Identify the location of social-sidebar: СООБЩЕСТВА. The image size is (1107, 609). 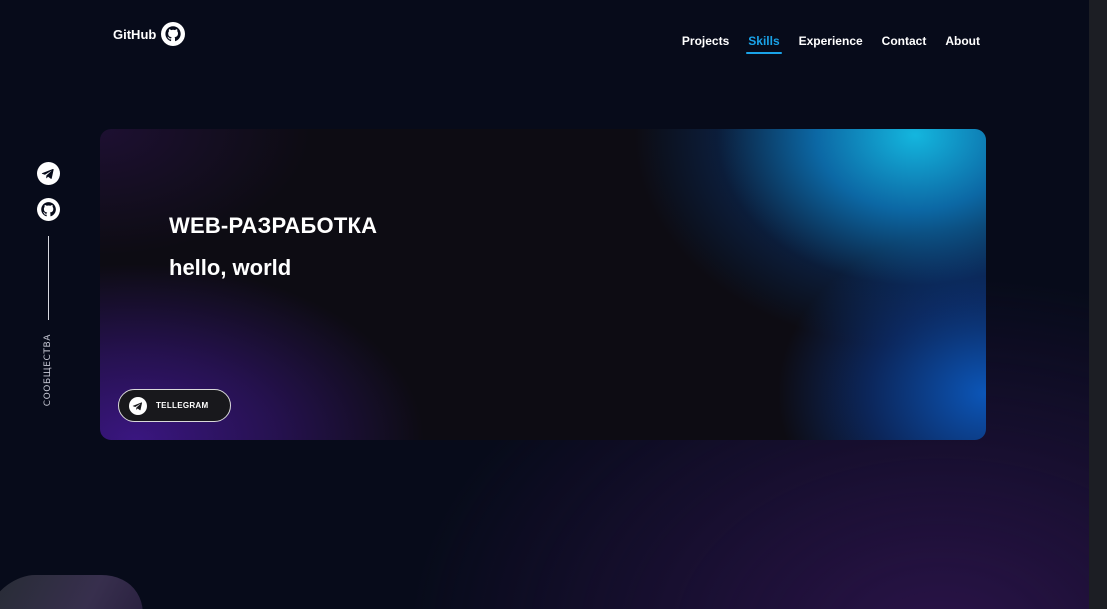
(48, 284).